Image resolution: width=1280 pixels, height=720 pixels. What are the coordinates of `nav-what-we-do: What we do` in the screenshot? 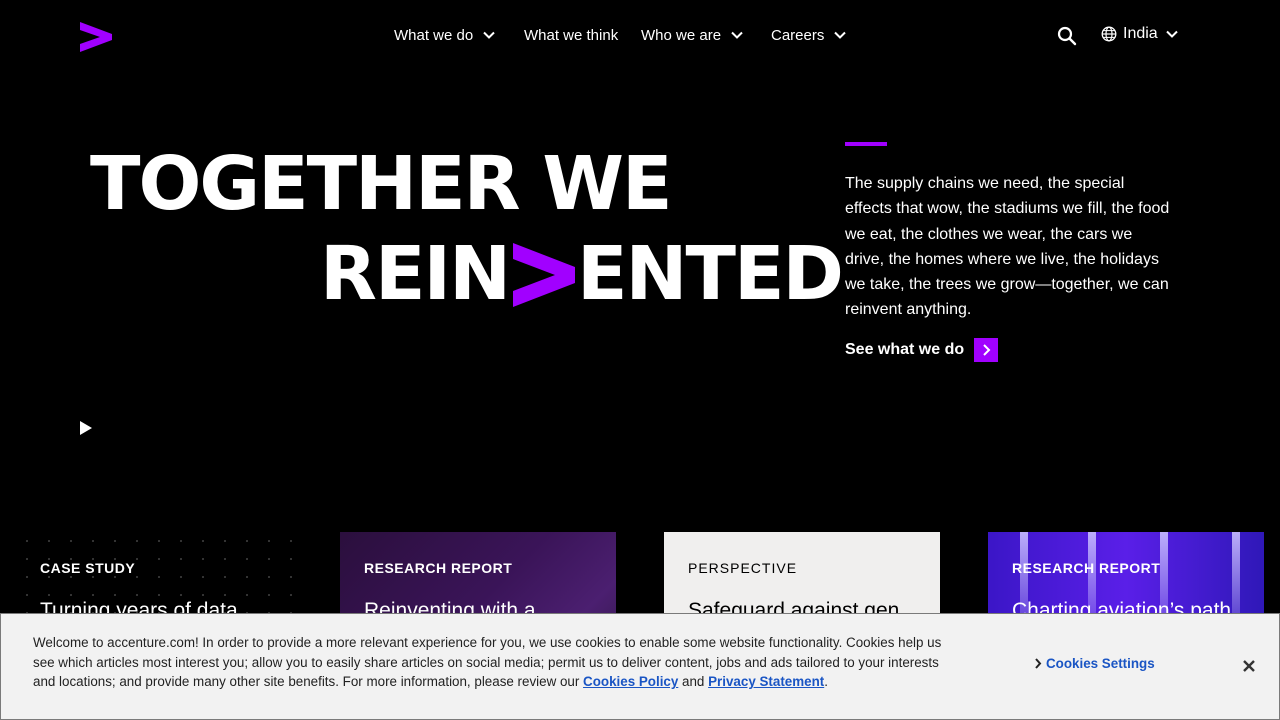 It's located at (459, 35).